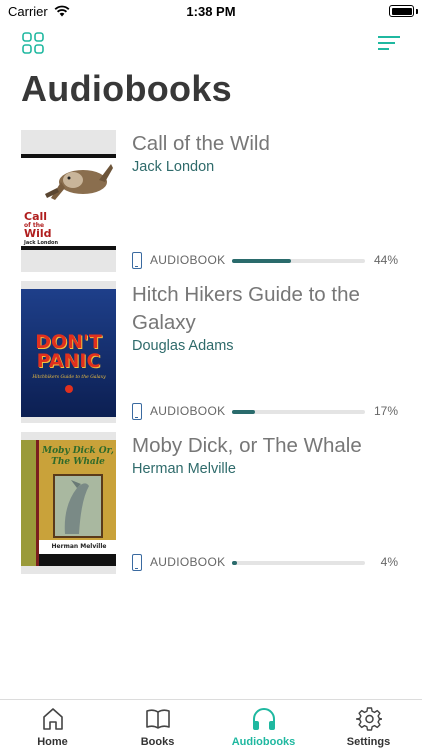 The image size is (422, 750). What do you see at coordinates (264, 719) in the screenshot?
I see `headphones-icon` at bounding box center [264, 719].